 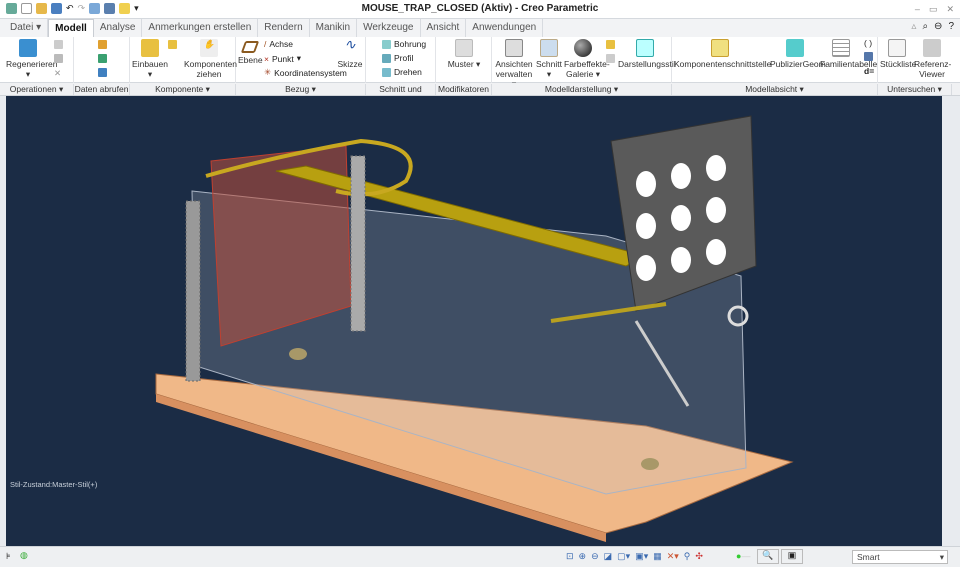 What do you see at coordinates (798, 54) in the screenshot?
I see `publiziergeom-button: PublizierGeom` at bounding box center [798, 54].